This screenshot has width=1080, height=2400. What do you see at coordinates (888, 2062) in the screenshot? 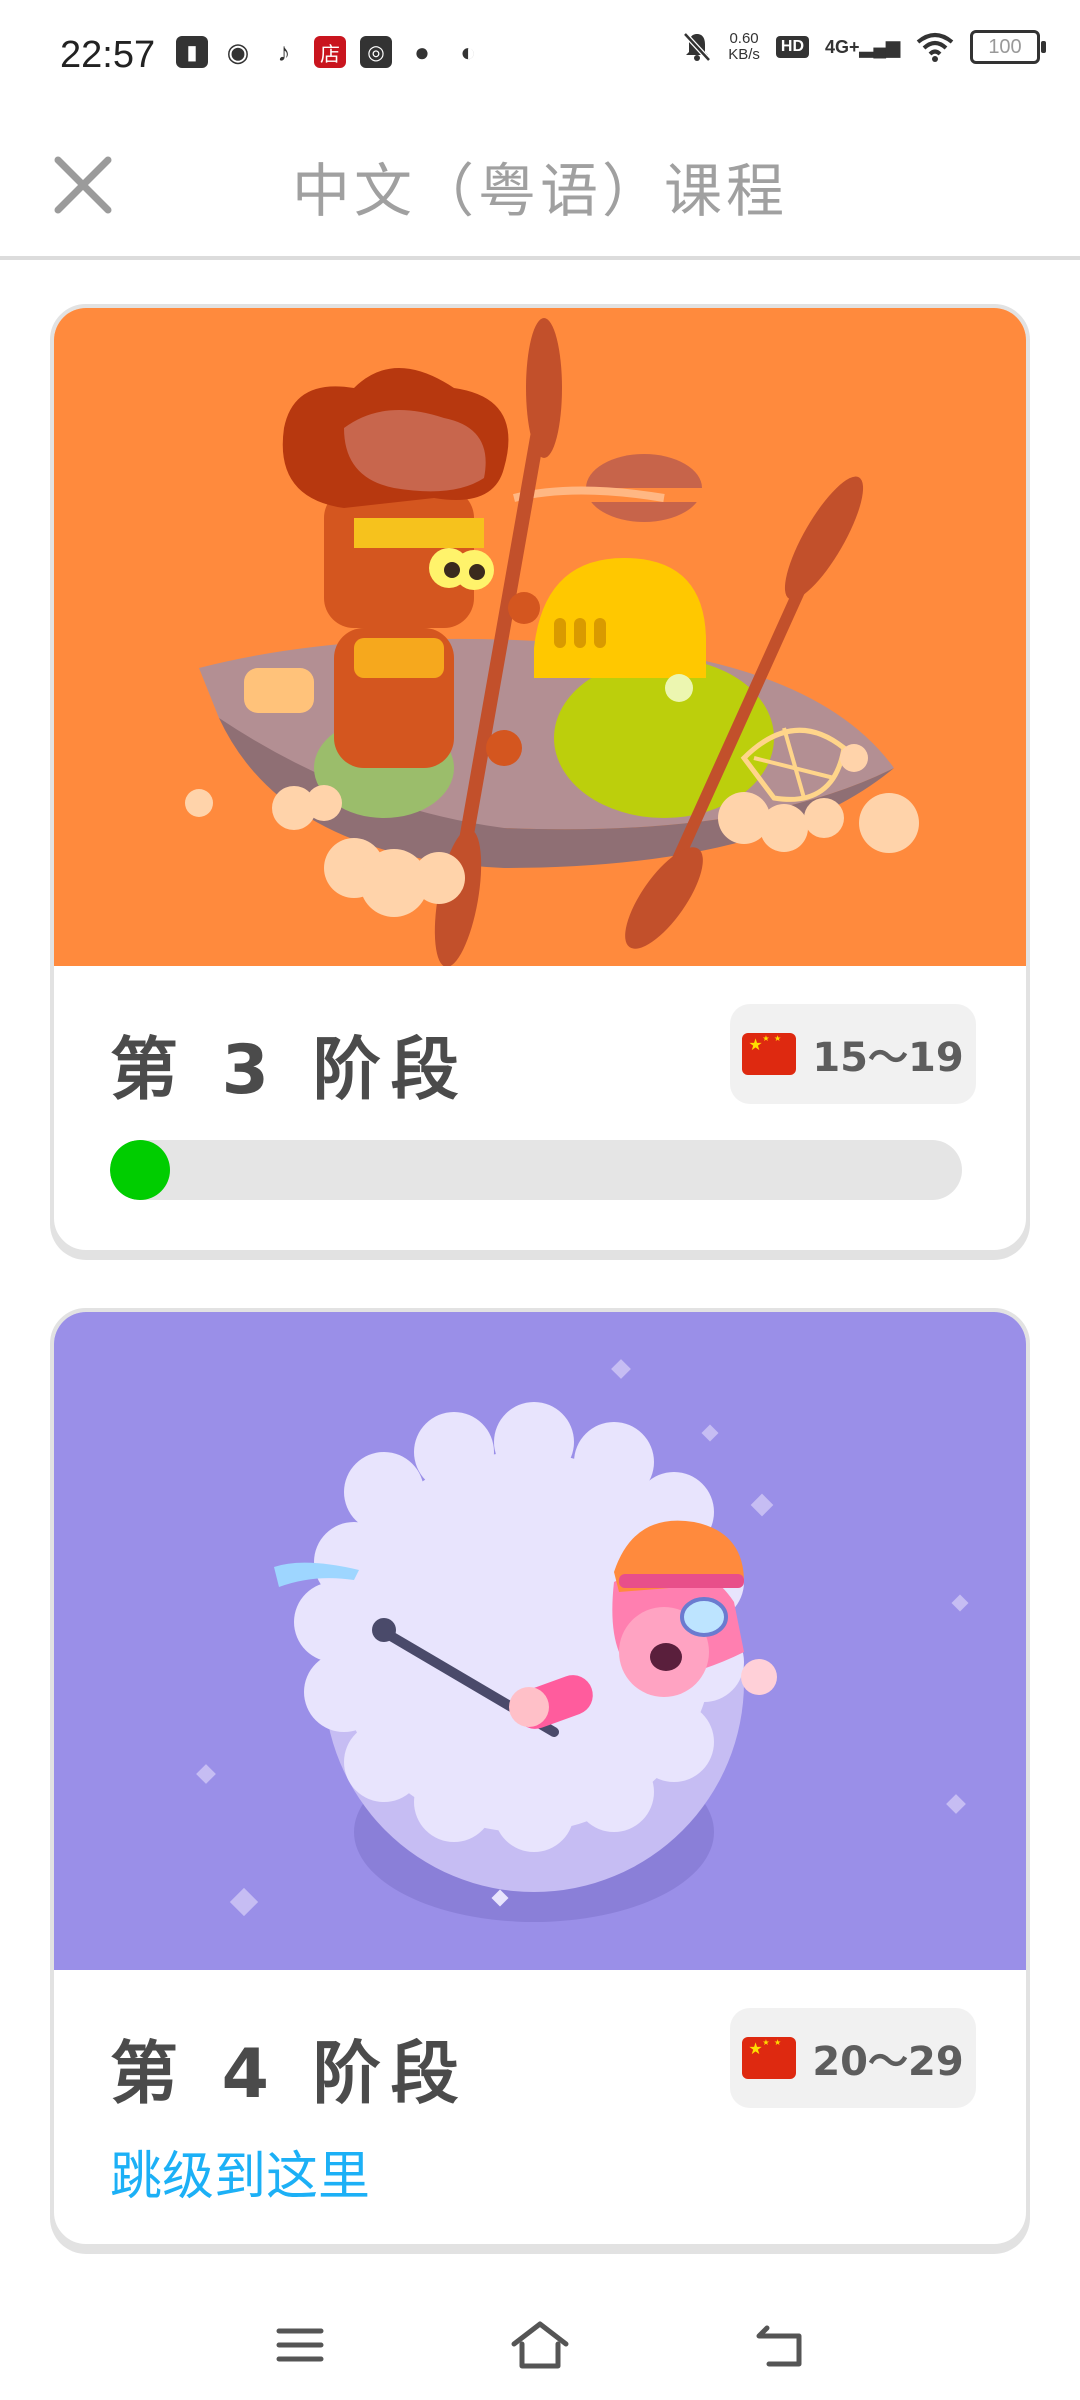
I see `age-range: 20～29` at bounding box center [888, 2062].